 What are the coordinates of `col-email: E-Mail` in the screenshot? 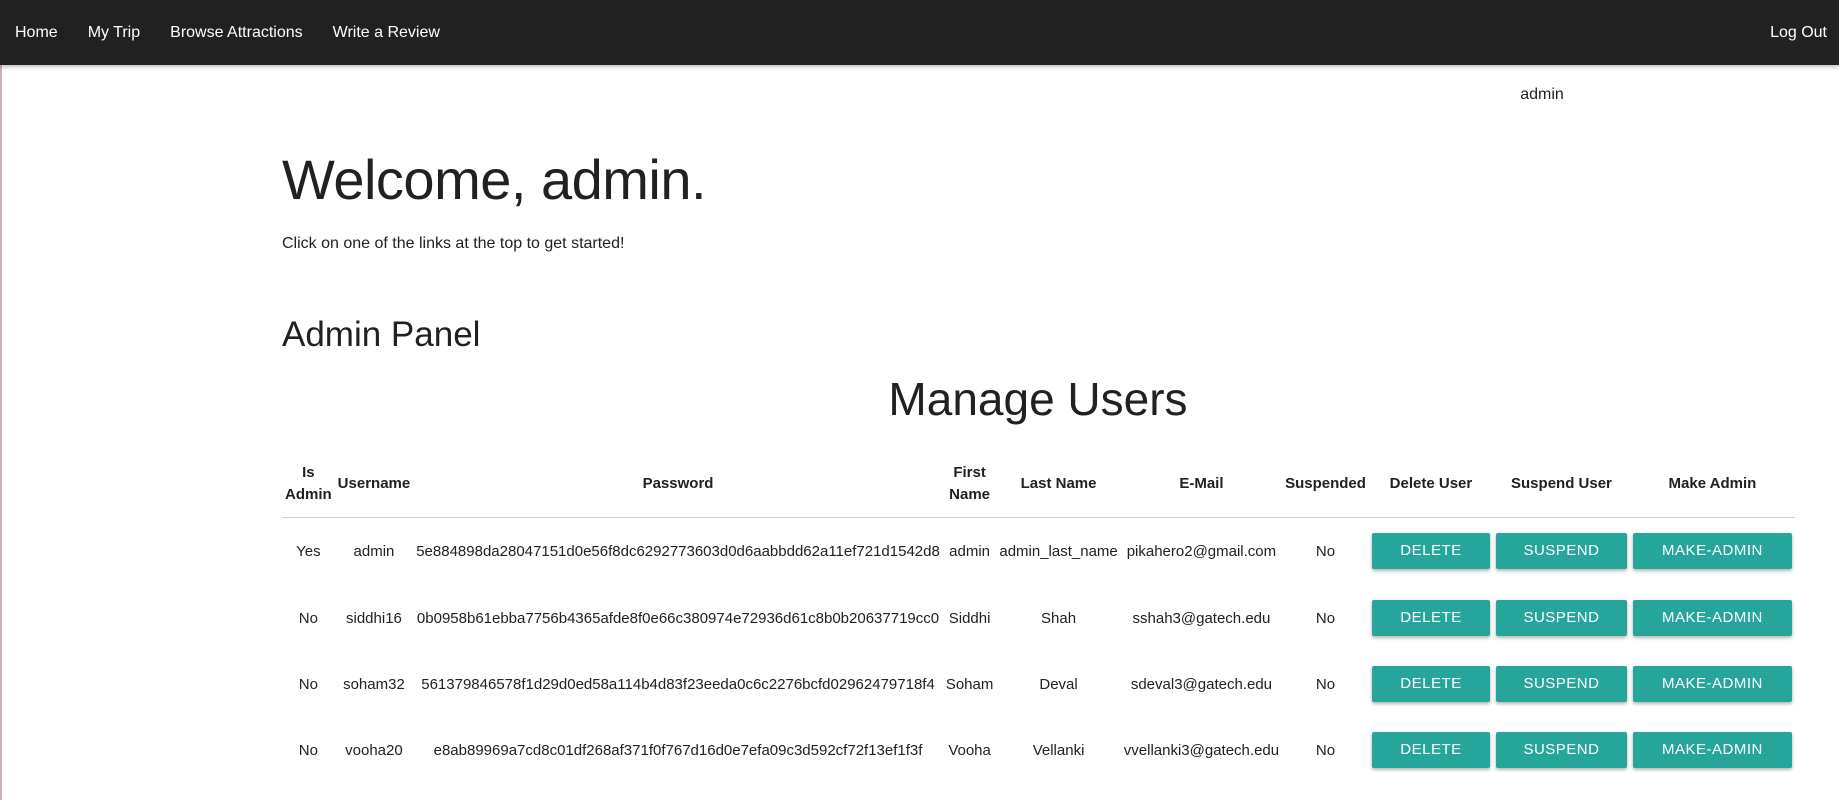 It's located at (1201, 485).